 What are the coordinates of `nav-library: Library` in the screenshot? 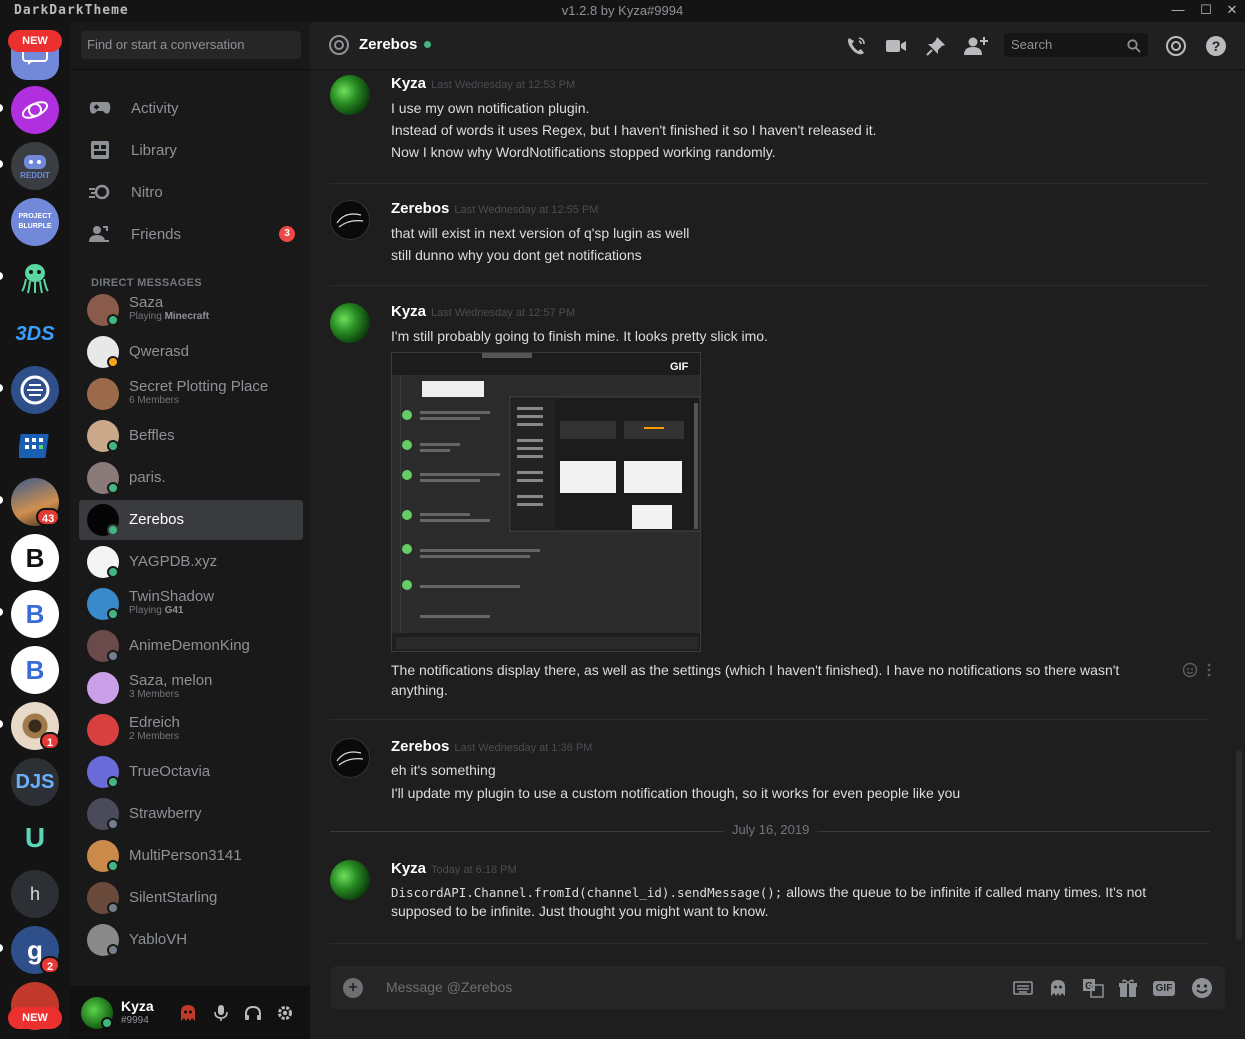 It's located at (191, 150).